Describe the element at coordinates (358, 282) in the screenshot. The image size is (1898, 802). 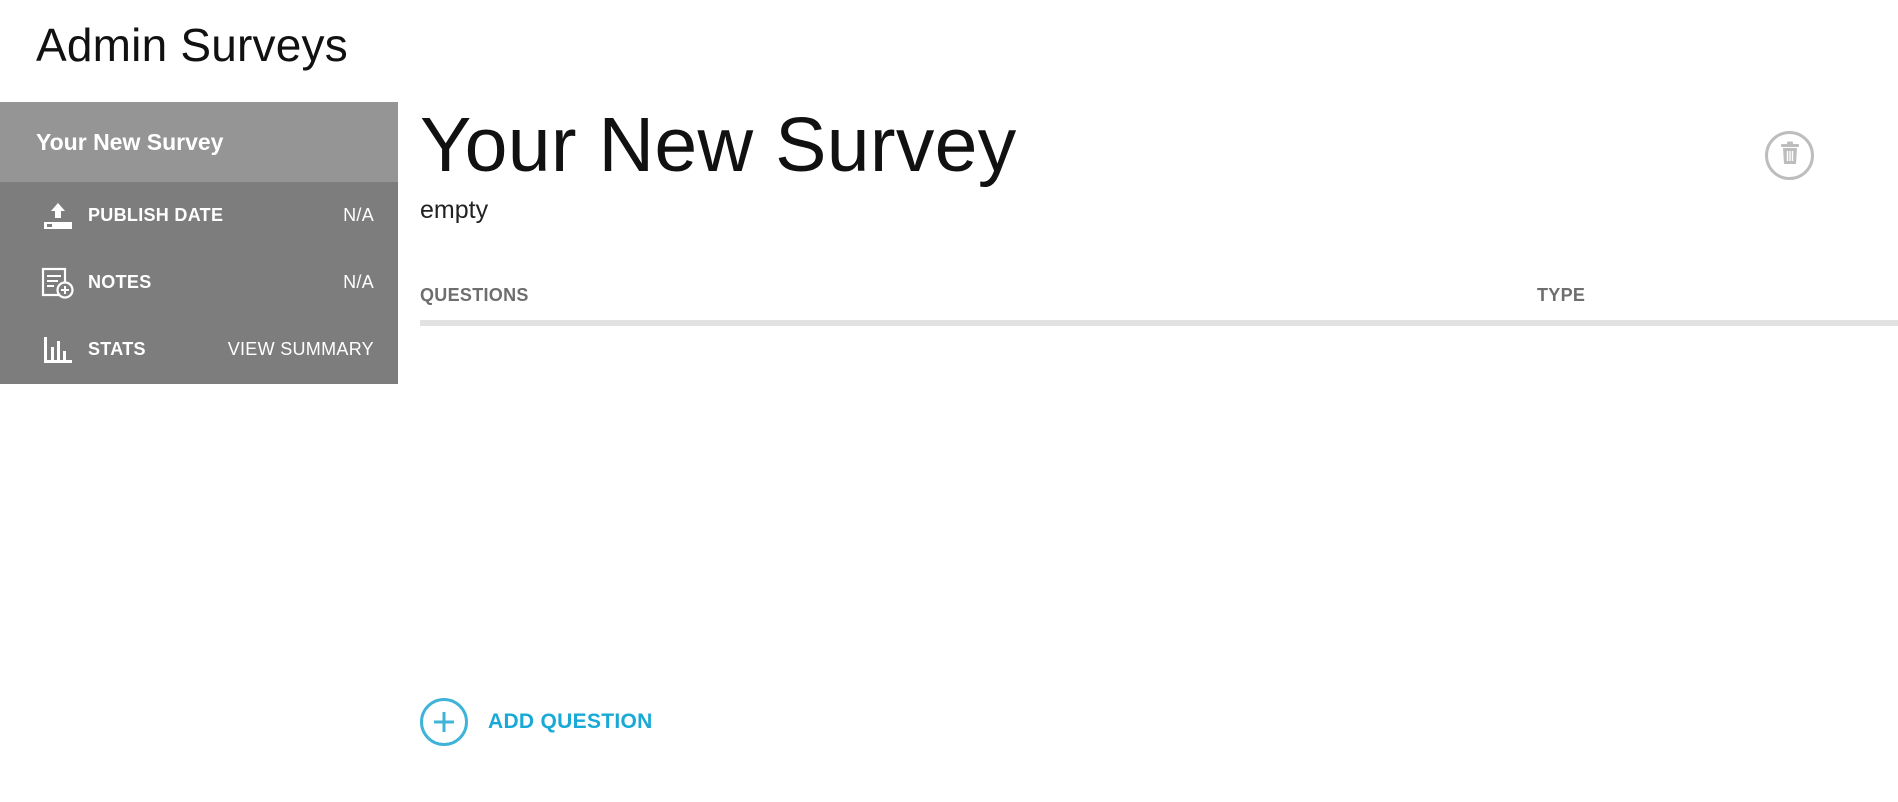
I see `notes-value: N/A` at that location.